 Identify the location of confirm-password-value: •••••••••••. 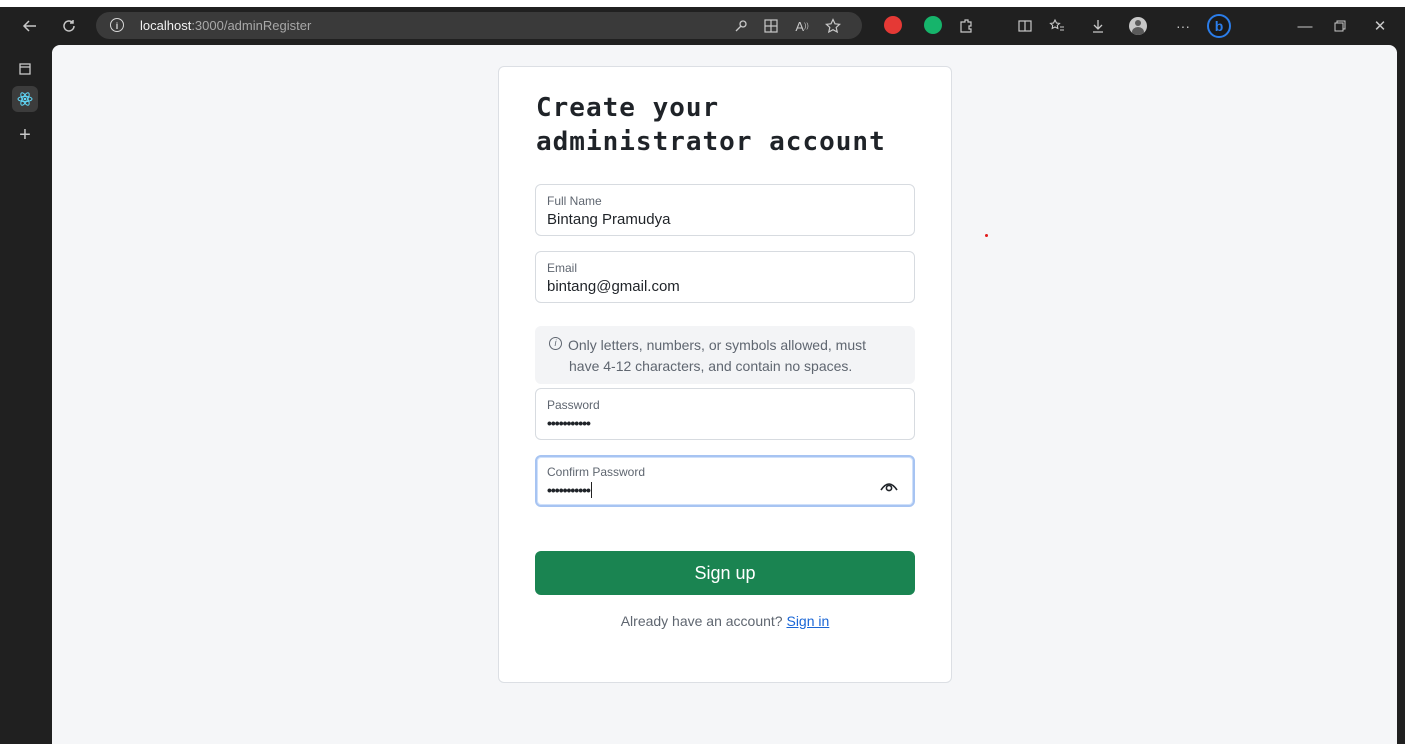
(569, 490).